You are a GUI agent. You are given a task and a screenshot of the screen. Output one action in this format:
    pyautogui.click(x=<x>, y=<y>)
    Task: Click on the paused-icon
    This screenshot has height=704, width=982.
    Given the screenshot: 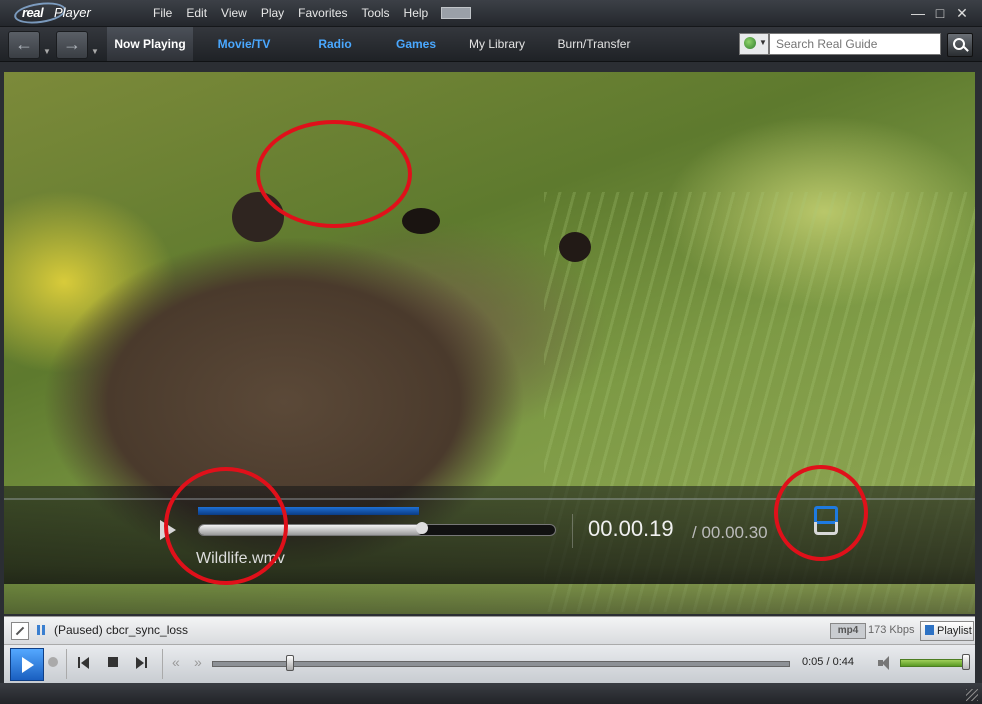 What is the action you would take?
    pyautogui.click(x=41, y=630)
    